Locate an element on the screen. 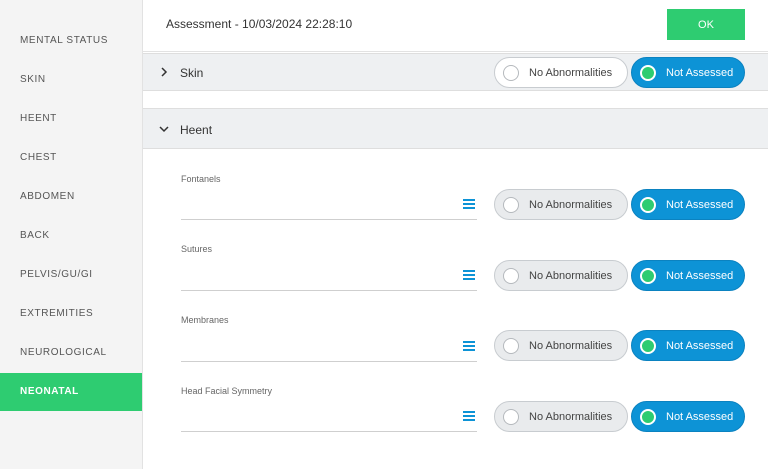 Image resolution: width=768 pixels, height=469 pixels. sidebar-item-neurological: NEUROLOGICAL is located at coordinates (71, 353).